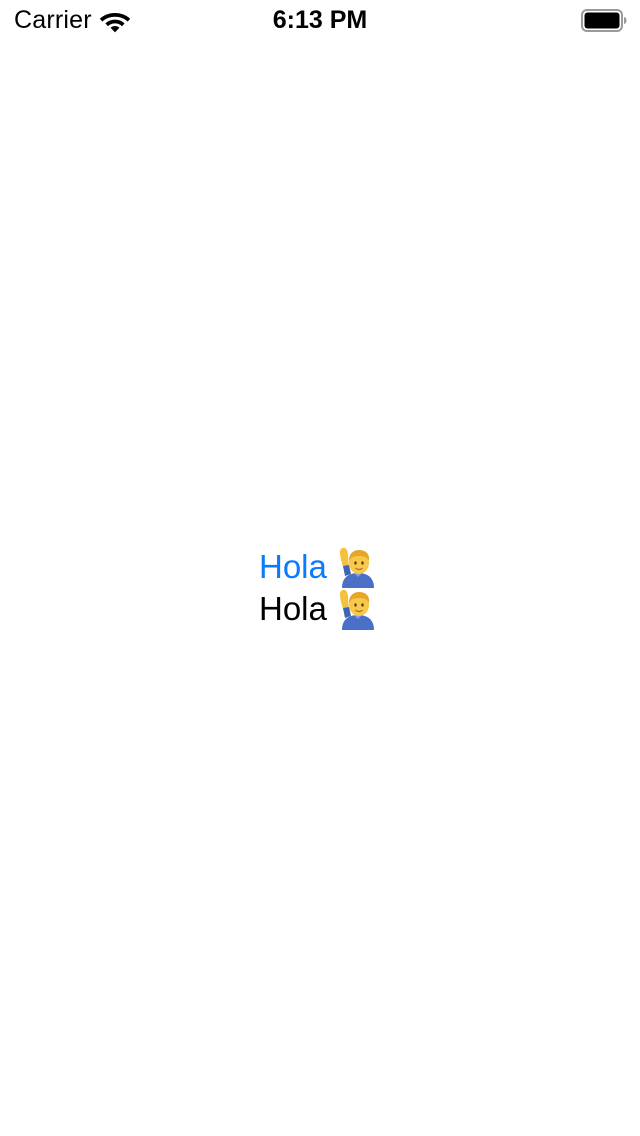  I want to click on clock: 6:13 PM, so click(320, 20).